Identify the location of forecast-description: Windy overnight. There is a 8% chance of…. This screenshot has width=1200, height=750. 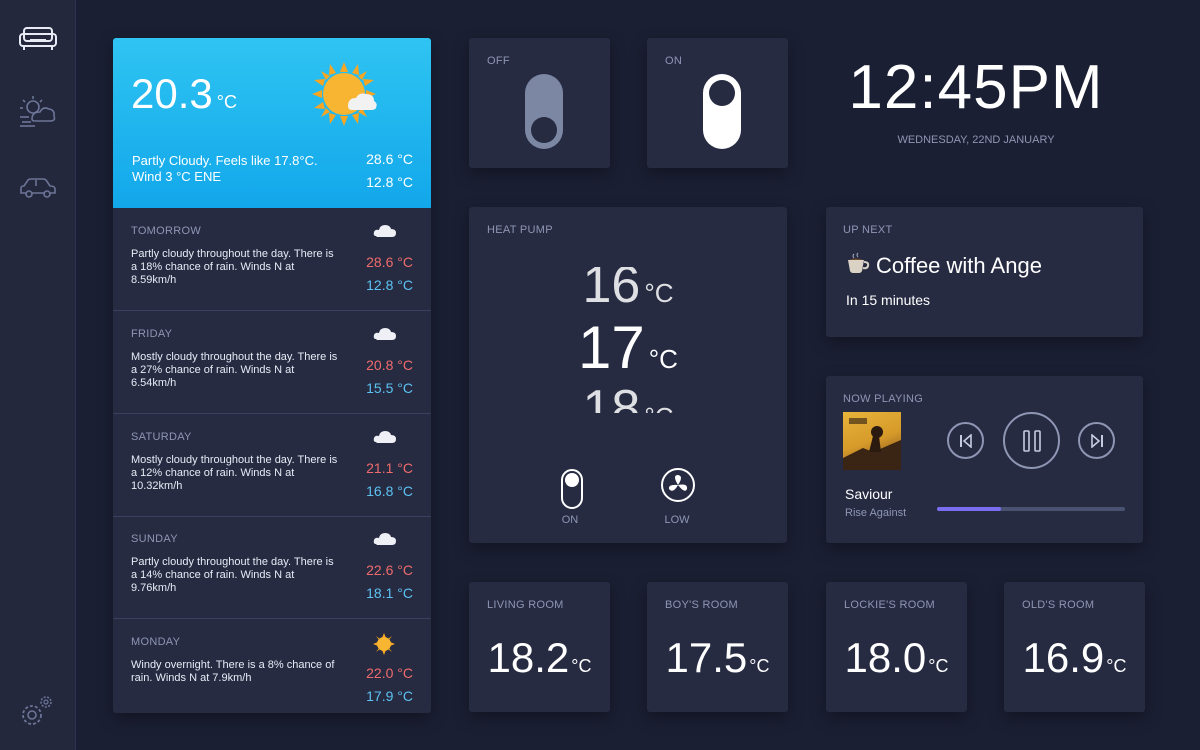
(233, 671).